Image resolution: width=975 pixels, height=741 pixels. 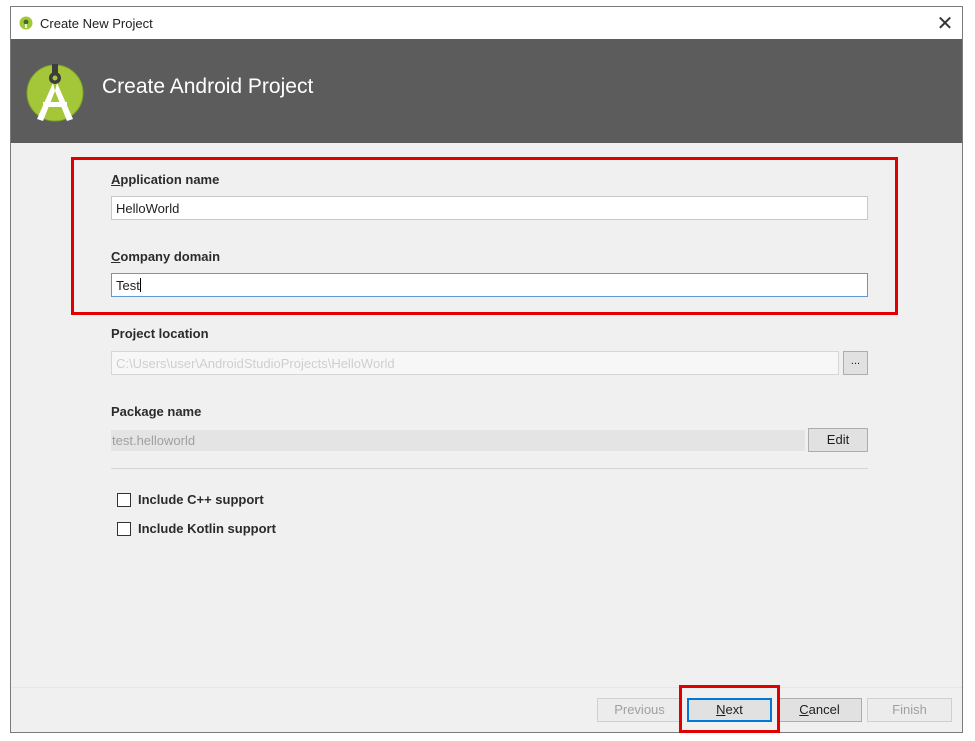 I want to click on application-name-label-accel: A, so click(x=116, y=179).